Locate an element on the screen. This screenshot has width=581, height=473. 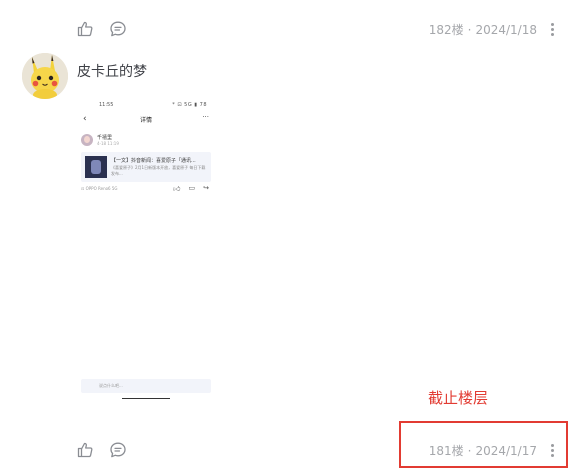
image-more-icon: ··· is located at coordinates (205, 117).